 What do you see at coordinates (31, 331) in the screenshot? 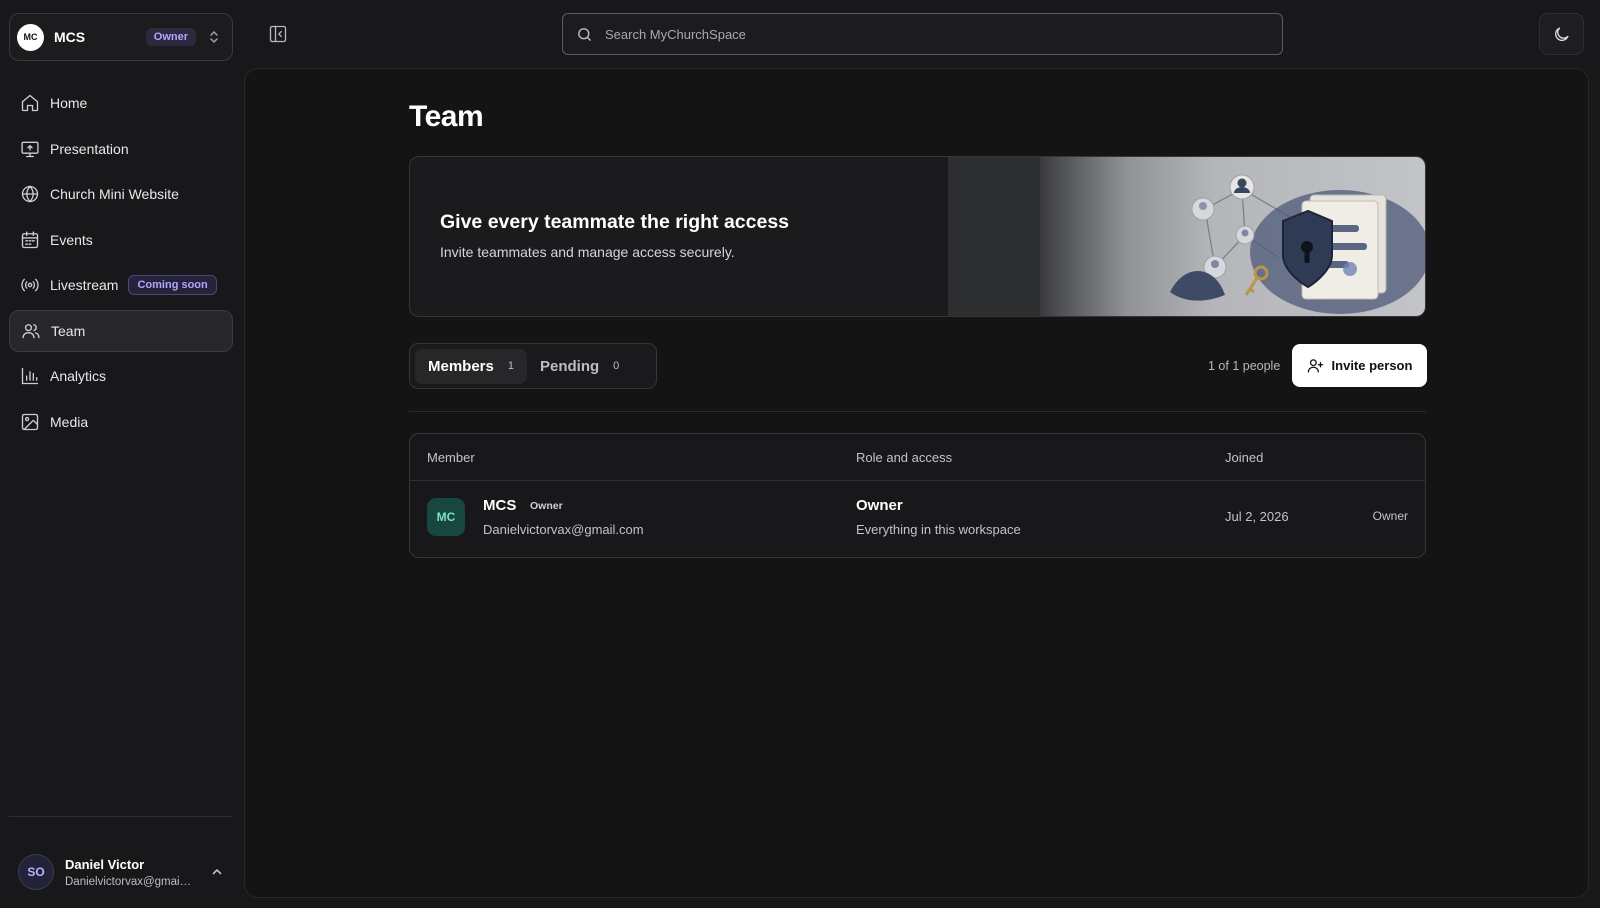
I see `users-icon` at bounding box center [31, 331].